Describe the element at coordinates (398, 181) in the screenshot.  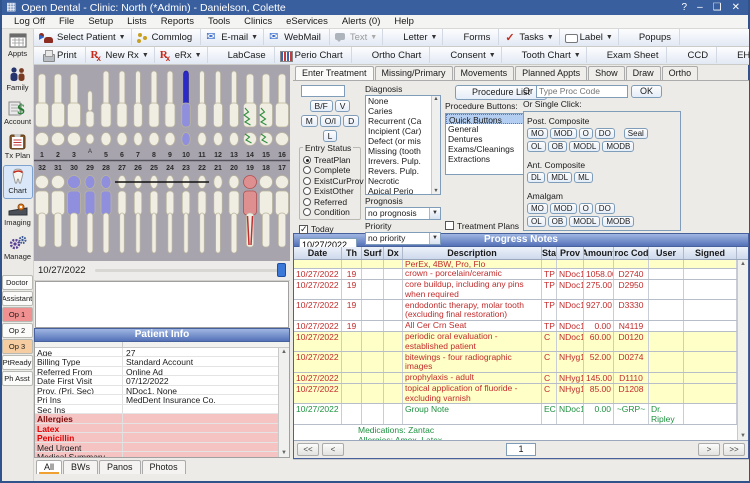
I see `diagnosis-item: Necrotic` at that location.